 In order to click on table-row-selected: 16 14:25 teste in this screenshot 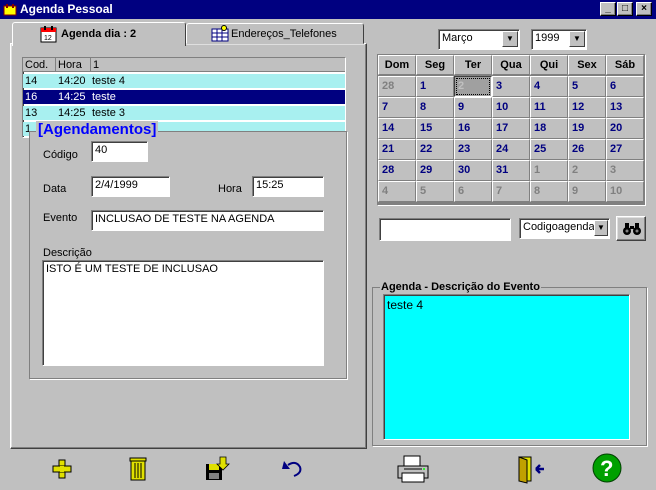, I will do `click(184, 97)`.